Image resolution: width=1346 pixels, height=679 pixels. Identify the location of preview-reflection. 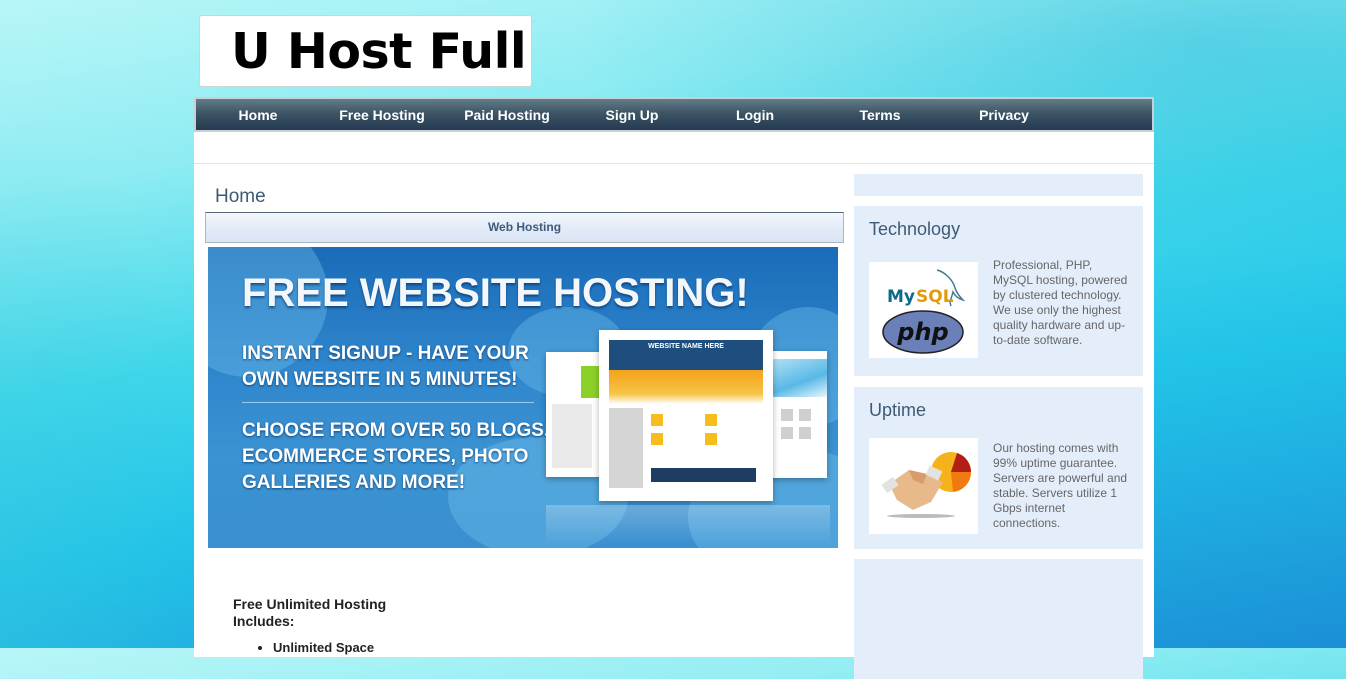
(688, 525).